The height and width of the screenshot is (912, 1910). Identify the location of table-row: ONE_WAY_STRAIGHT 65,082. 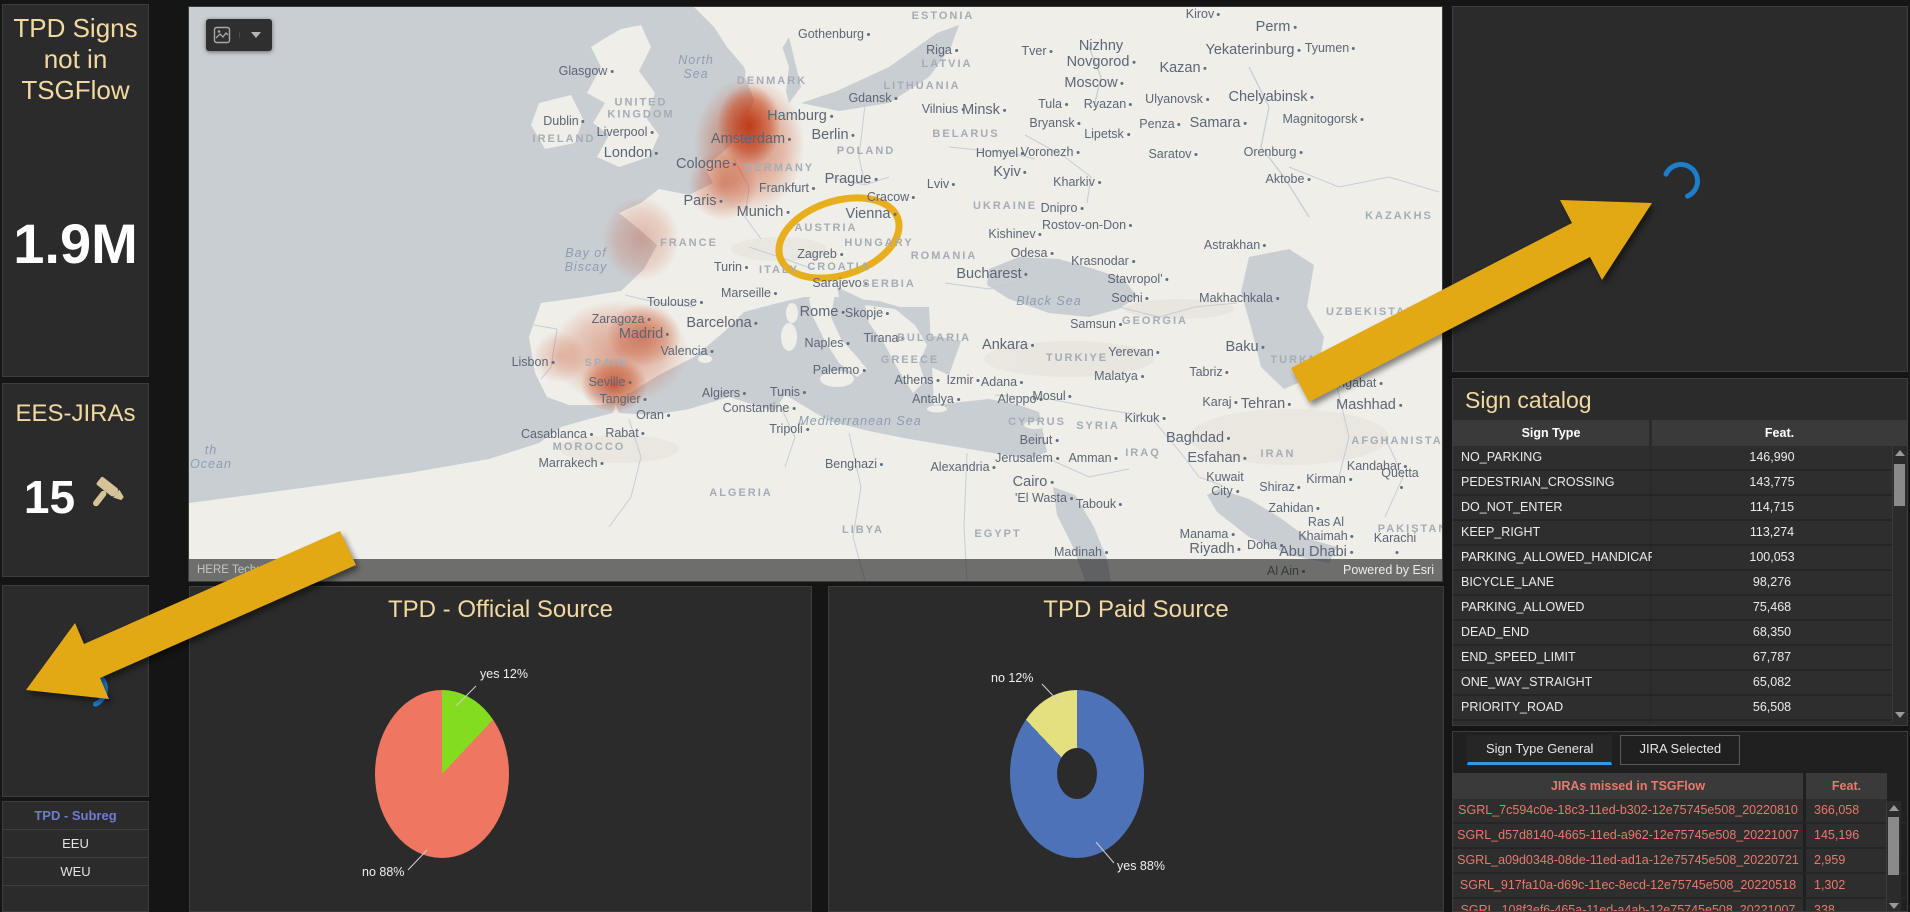
(1680, 683).